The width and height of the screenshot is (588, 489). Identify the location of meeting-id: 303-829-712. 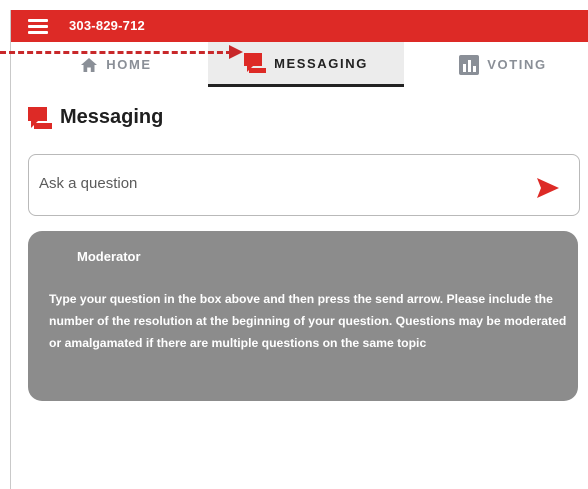
(107, 25).